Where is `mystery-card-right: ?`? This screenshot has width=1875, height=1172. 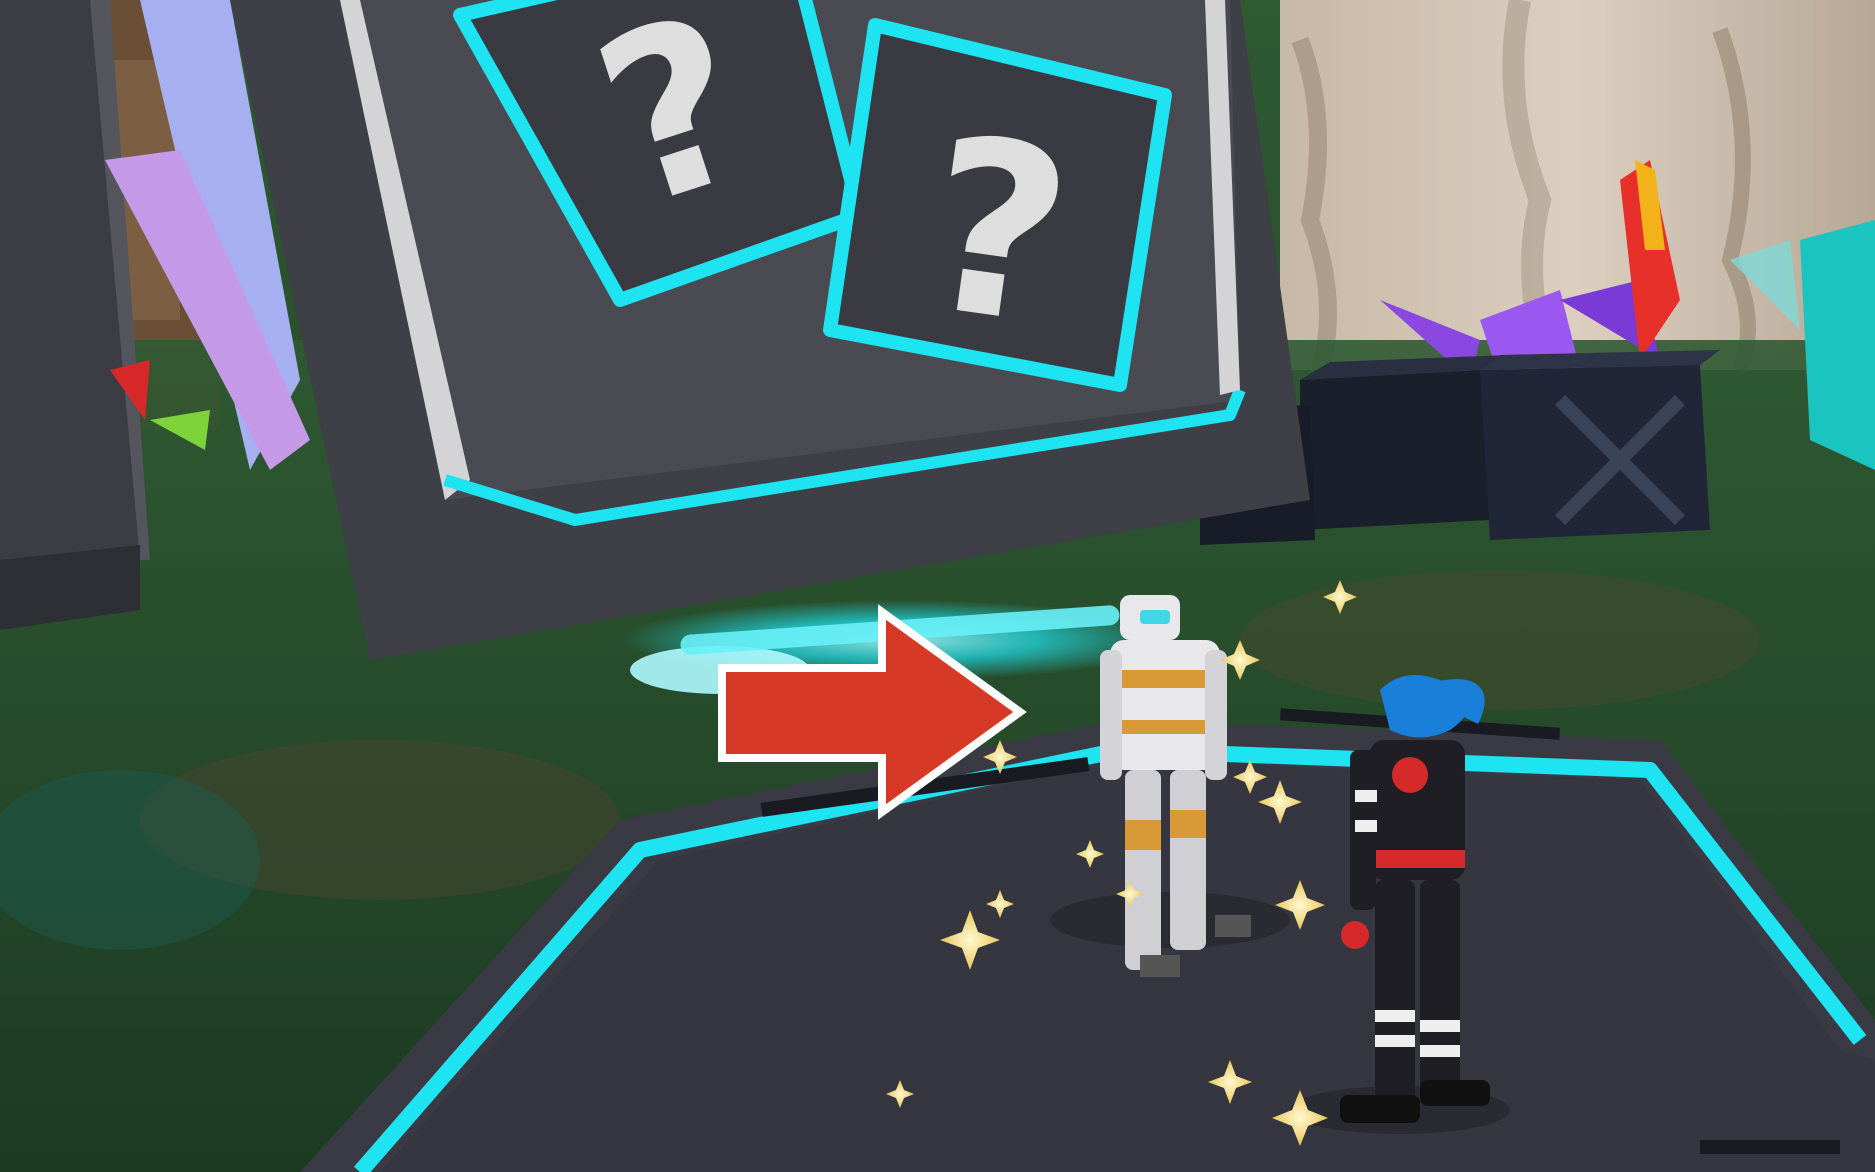
mystery-card-right: ? is located at coordinates (997, 205).